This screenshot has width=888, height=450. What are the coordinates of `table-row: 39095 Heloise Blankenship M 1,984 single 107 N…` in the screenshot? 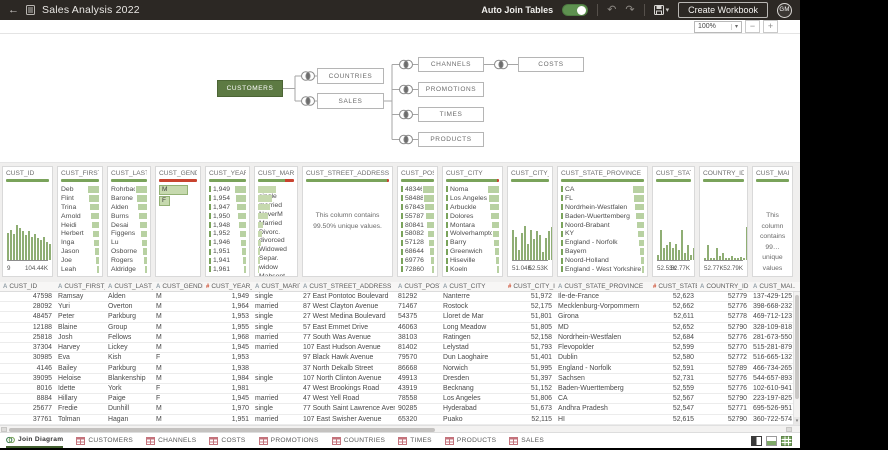 It's located at (400, 379).